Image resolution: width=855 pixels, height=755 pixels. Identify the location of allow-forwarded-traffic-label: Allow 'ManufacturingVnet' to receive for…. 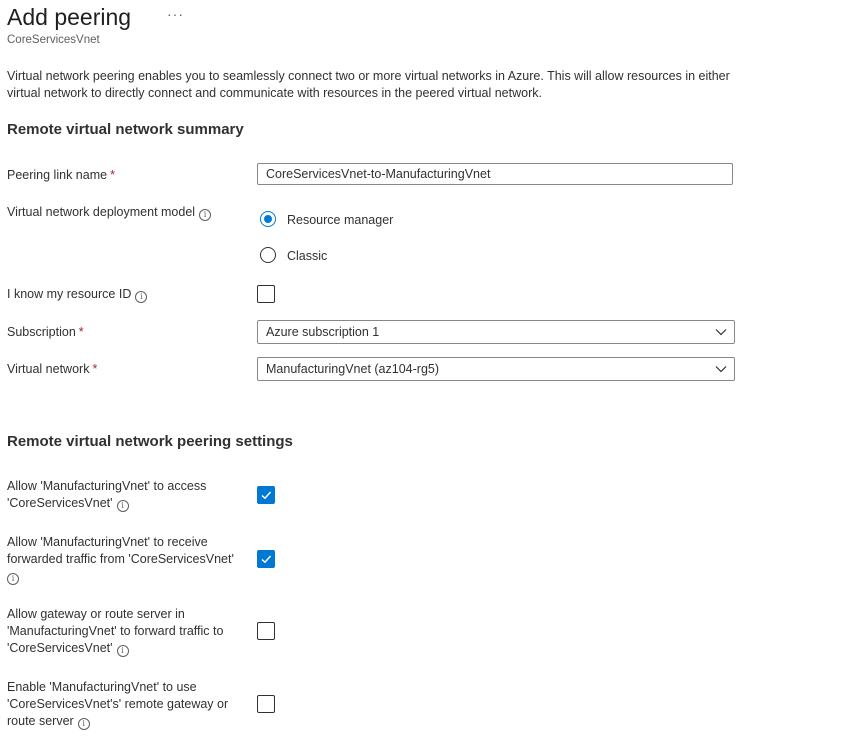
(120, 559).